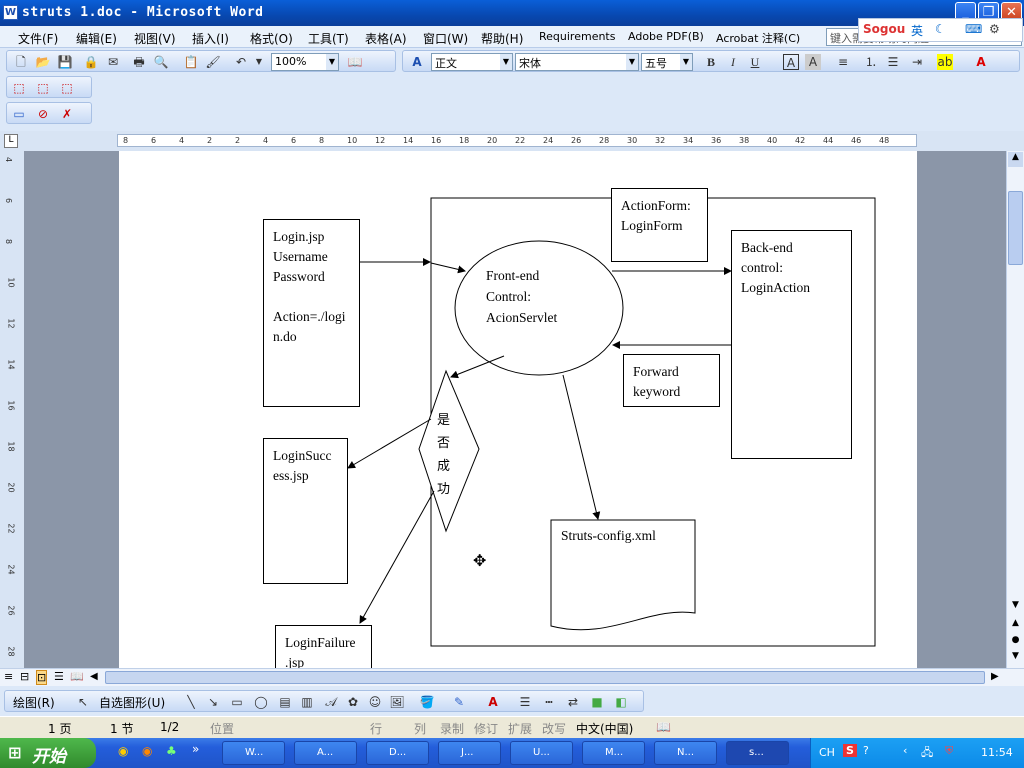 This screenshot has height=768, width=1024. Describe the element at coordinates (549, 702) in the screenshot. I see `dash-style-icon: ┅` at that location.